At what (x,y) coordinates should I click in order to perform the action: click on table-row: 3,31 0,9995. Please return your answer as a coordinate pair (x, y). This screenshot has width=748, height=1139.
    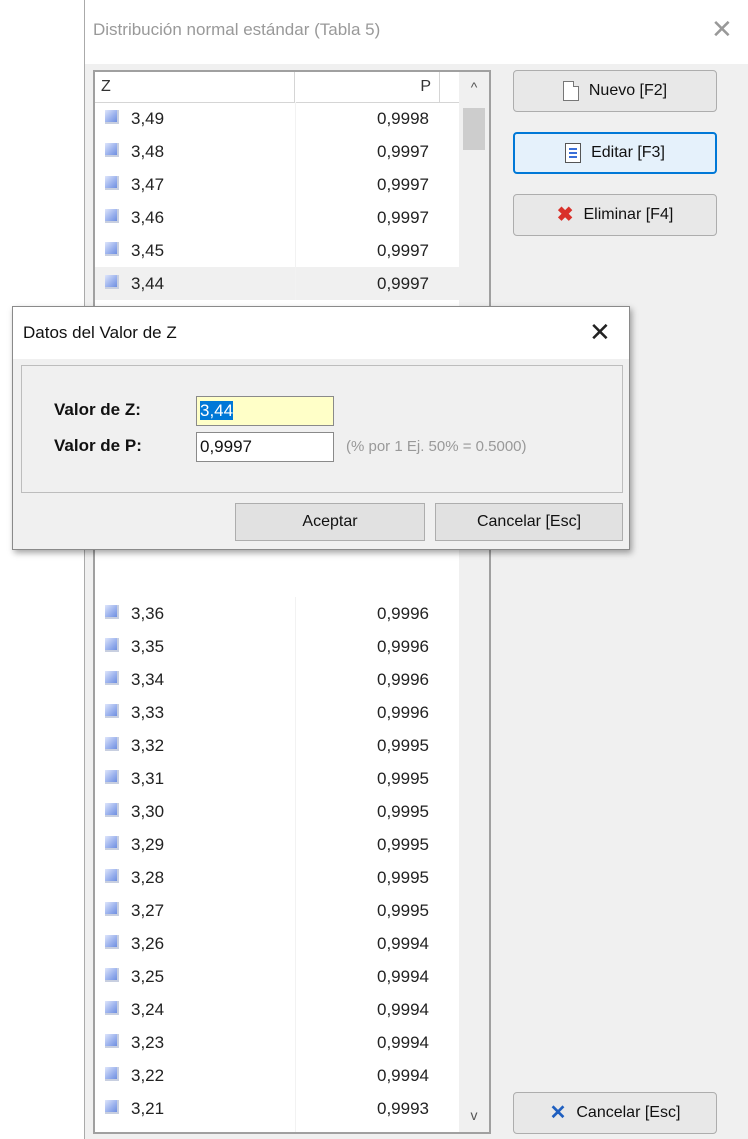
    Looking at the image, I should click on (277, 778).